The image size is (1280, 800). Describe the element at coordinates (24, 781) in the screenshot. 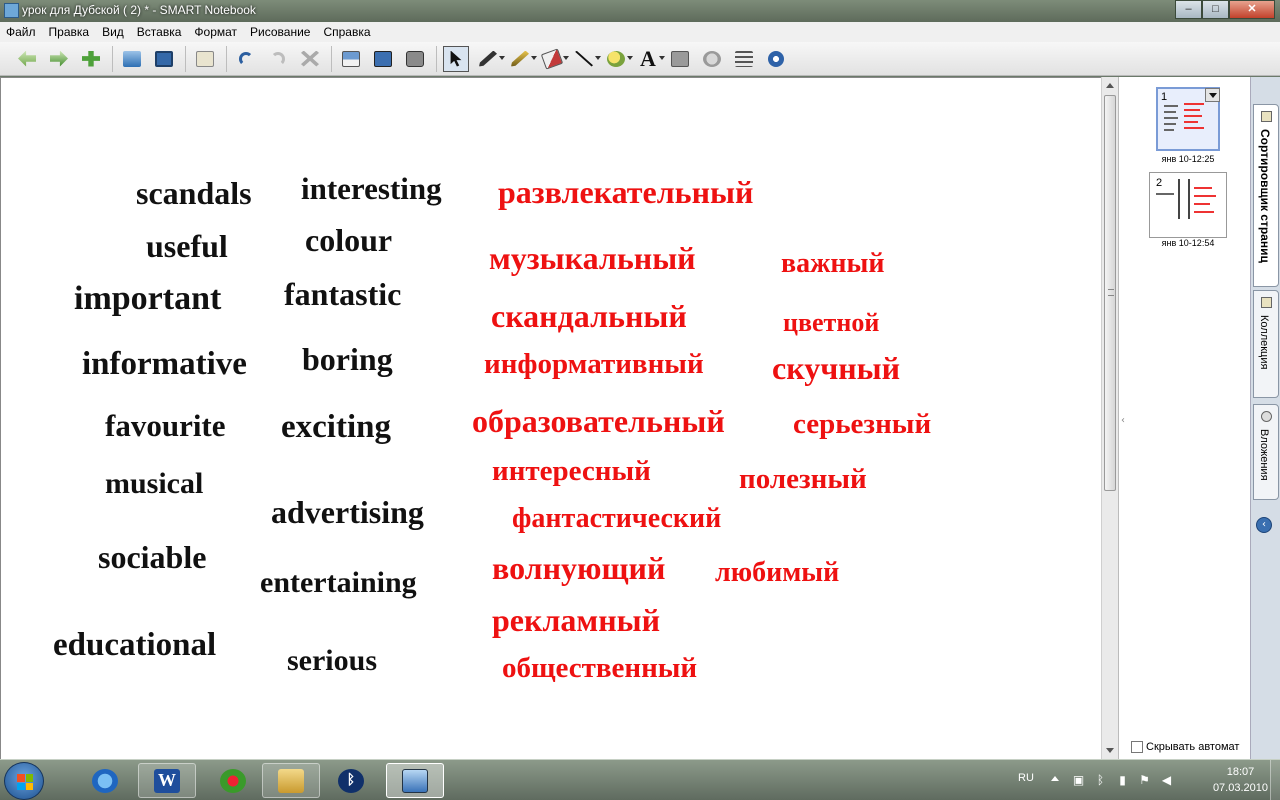

I see `start-button` at that location.